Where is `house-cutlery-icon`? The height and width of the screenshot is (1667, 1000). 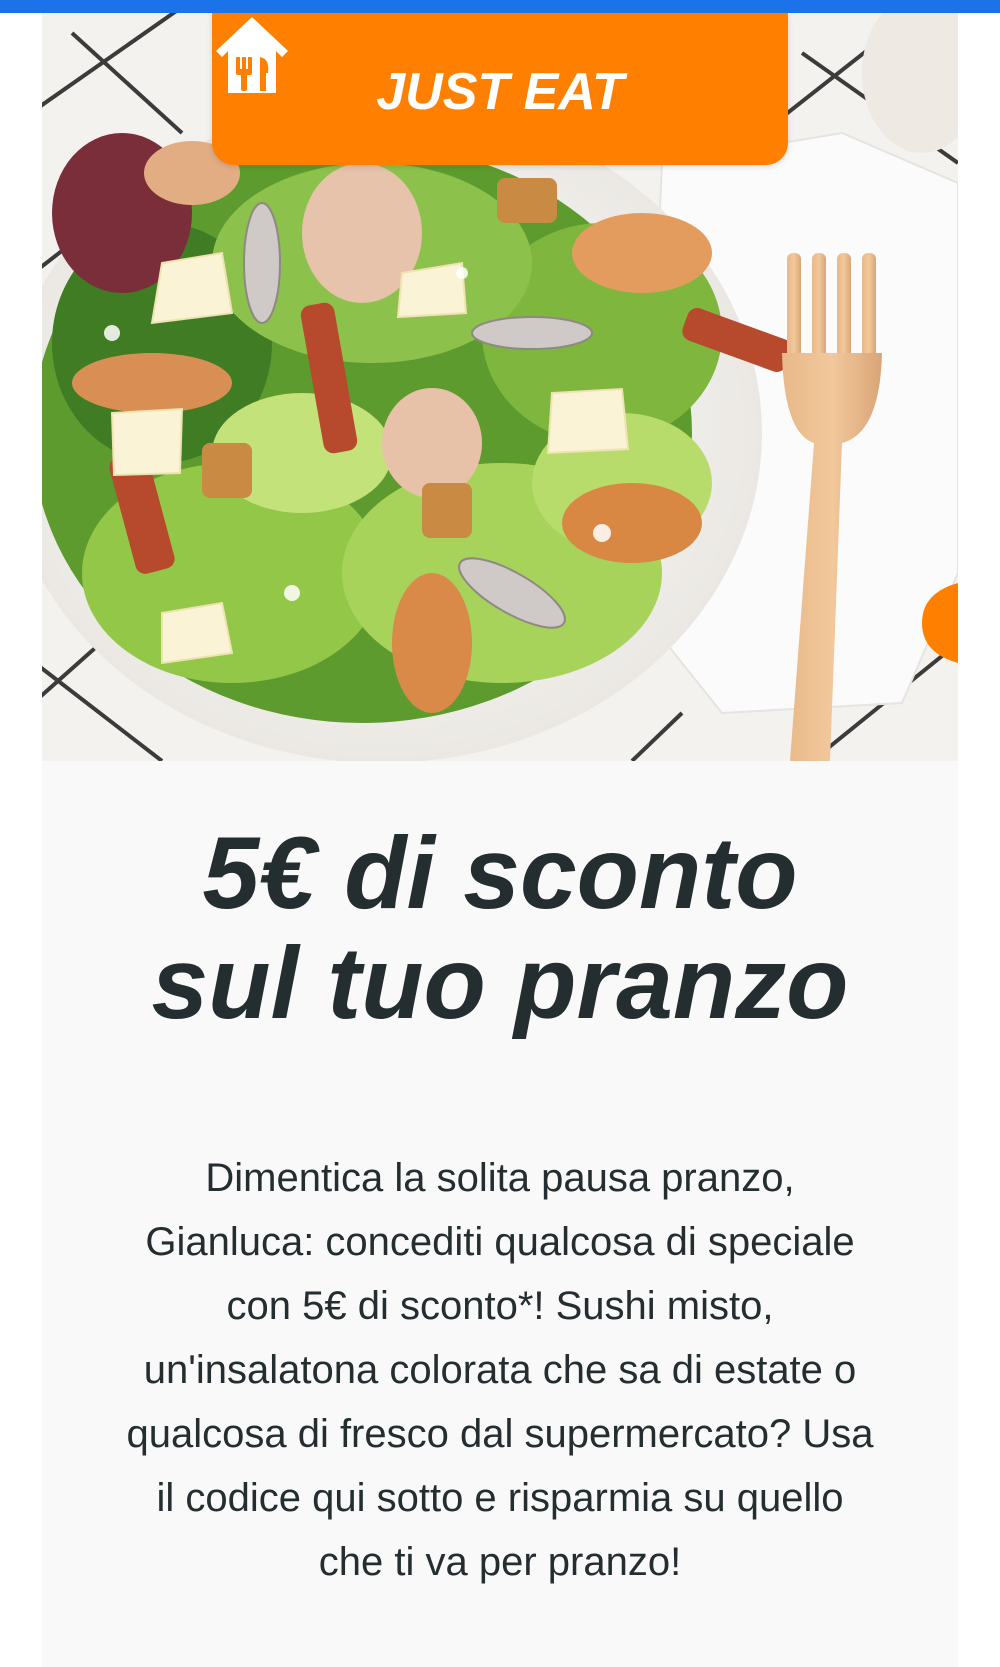 house-cutlery-icon is located at coordinates (252, 55).